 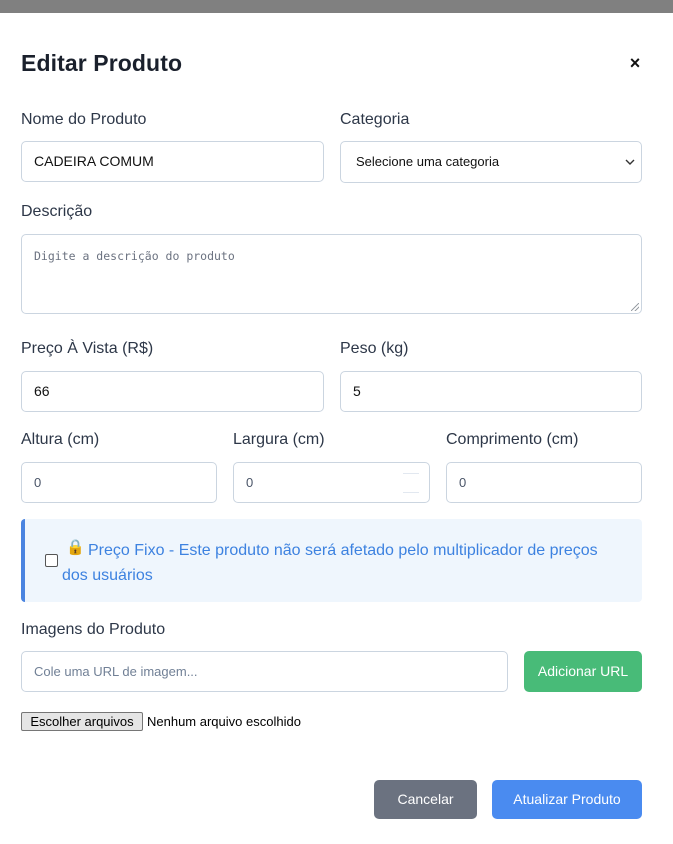 I want to click on price-input: 66, so click(x=172, y=391).